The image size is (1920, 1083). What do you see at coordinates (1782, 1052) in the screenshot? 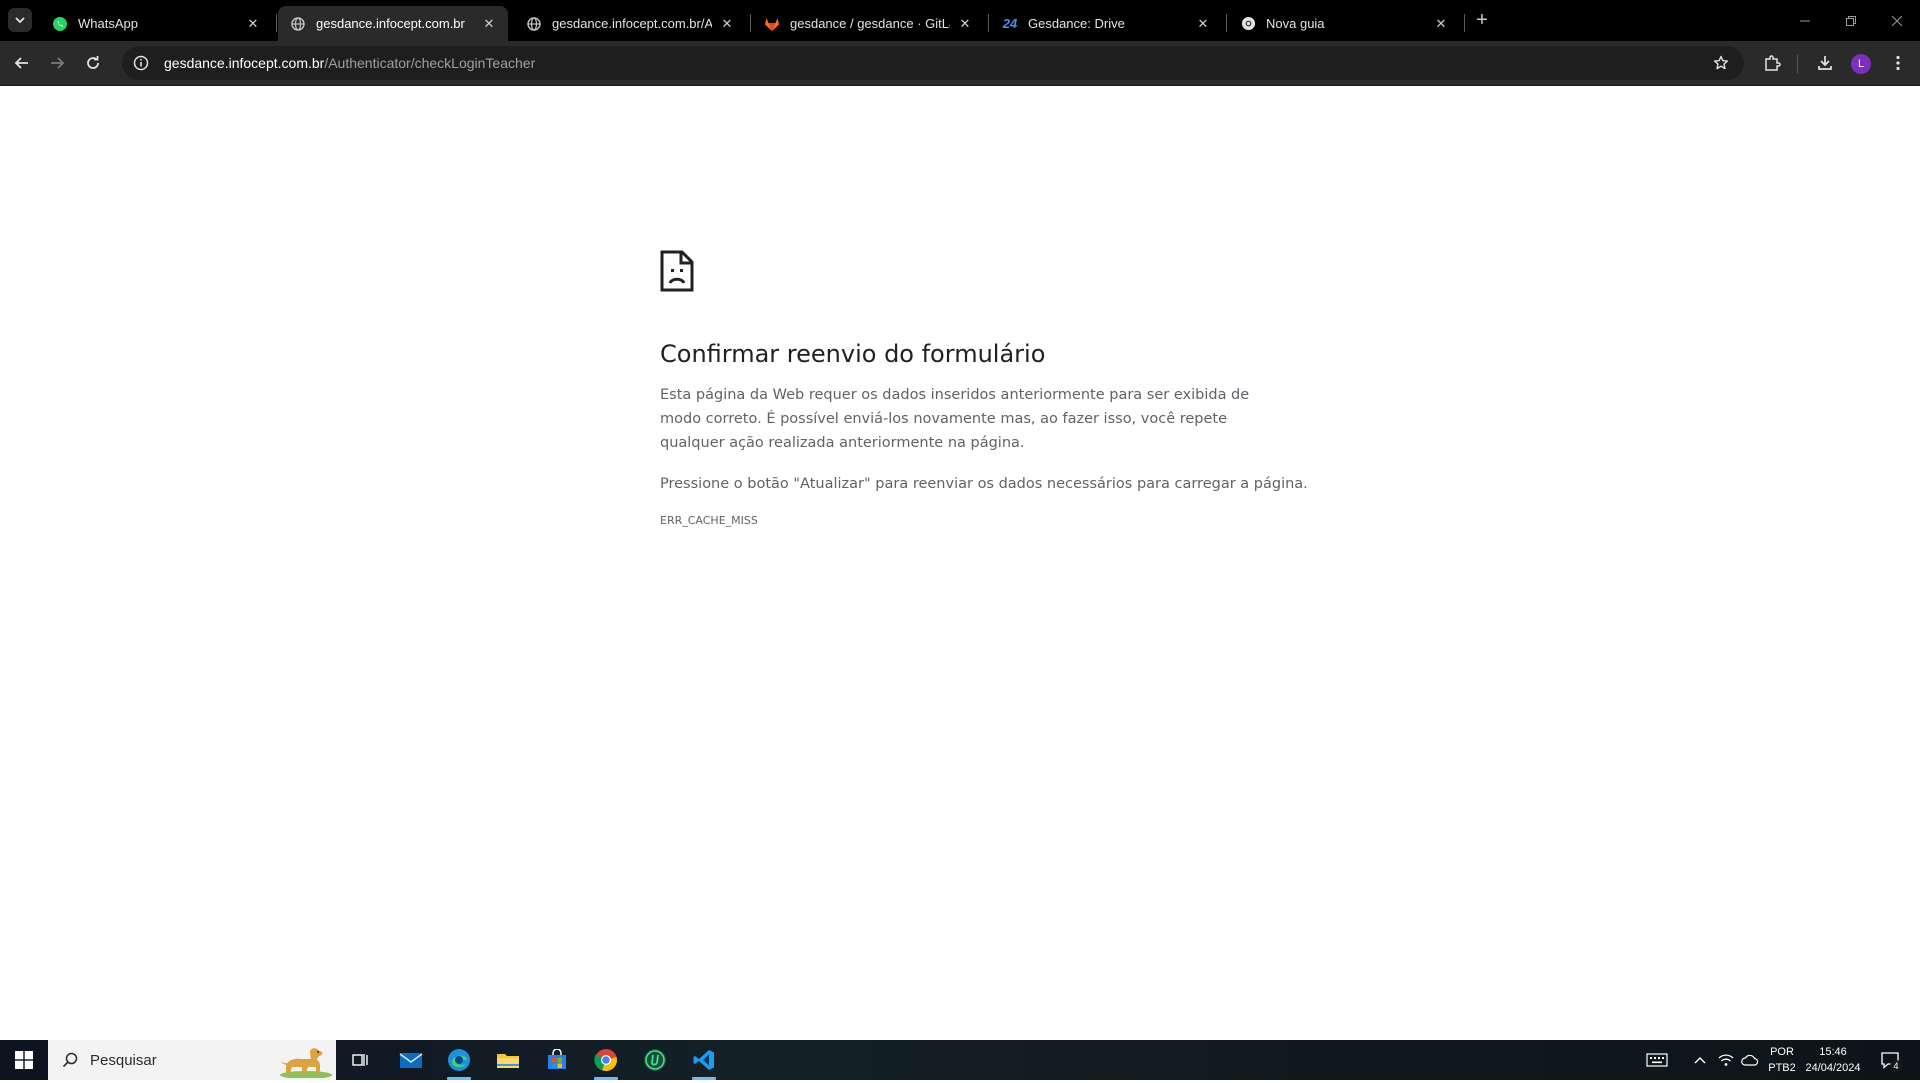
I see `language-code: POR` at bounding box center [1782, 1052].